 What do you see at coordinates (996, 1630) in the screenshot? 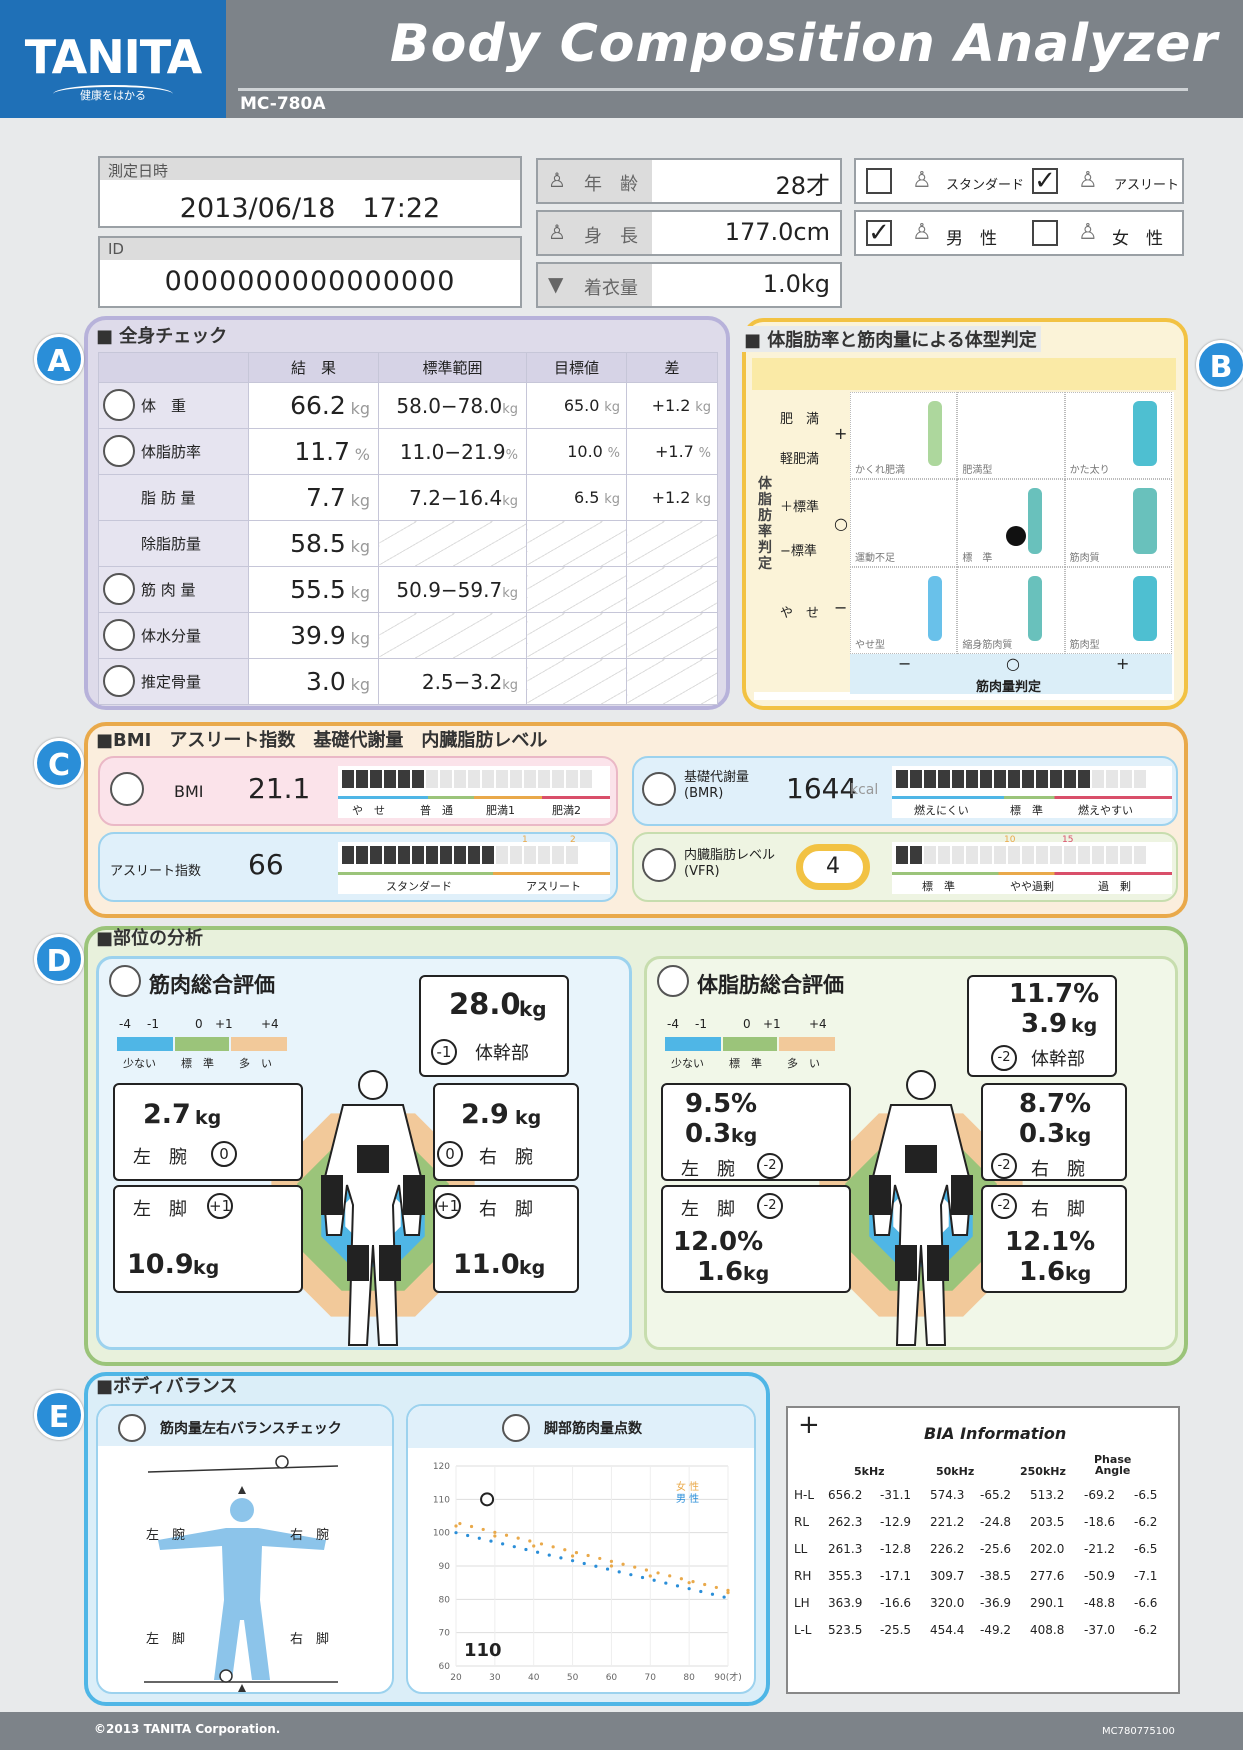
I see `bia-cell: -49.2` at bounding box center [996, 1630].